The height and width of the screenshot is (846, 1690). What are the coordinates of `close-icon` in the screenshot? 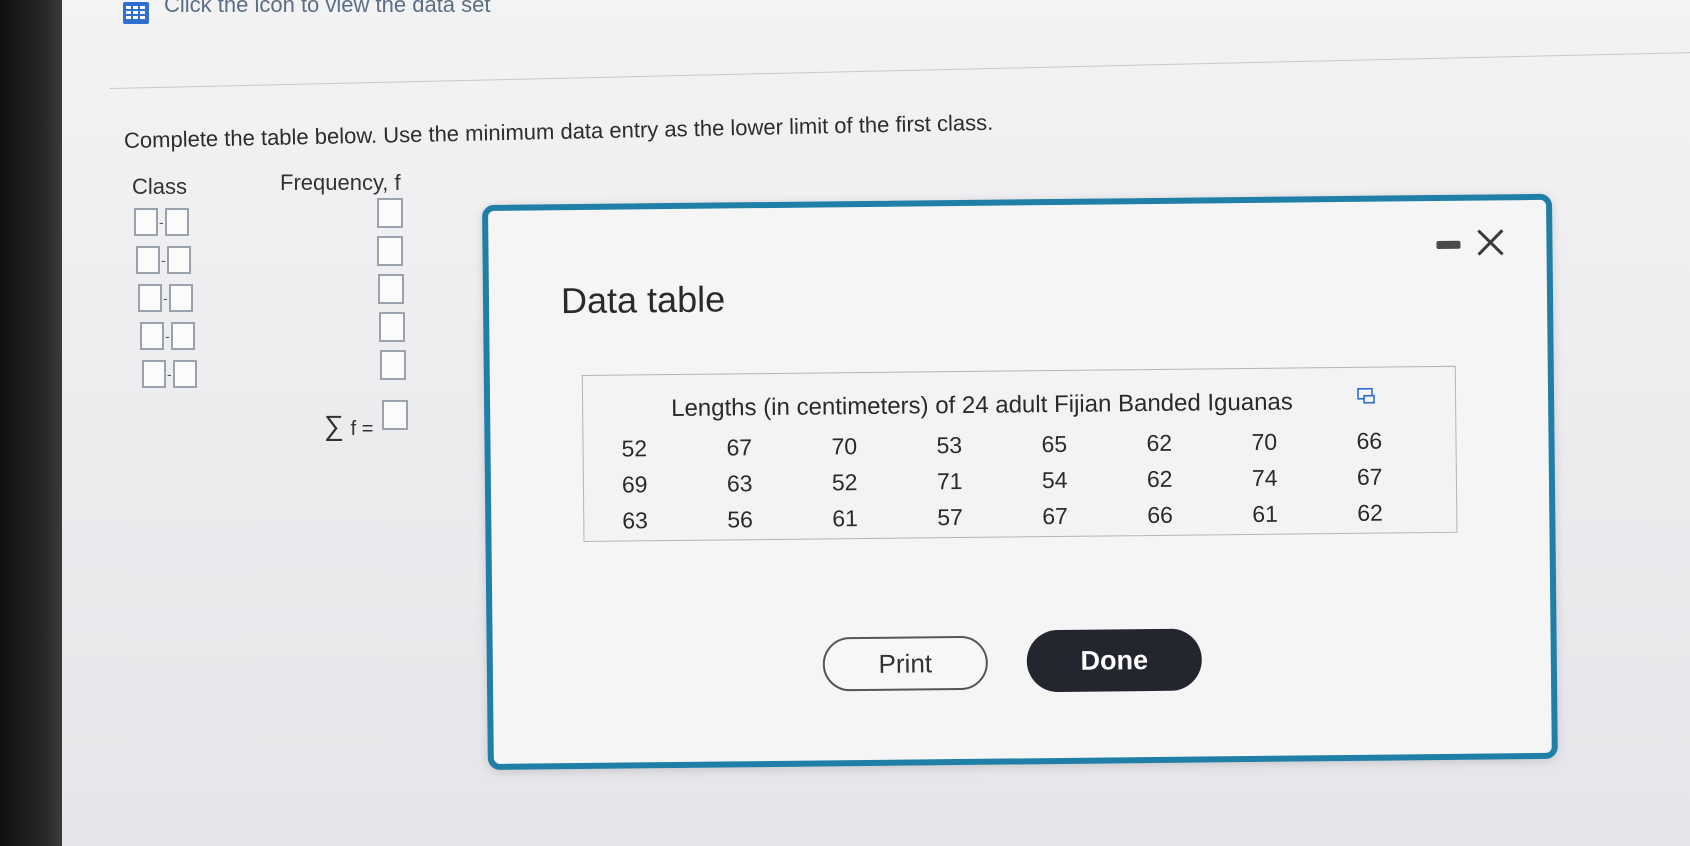 It's located at (1490, 242).